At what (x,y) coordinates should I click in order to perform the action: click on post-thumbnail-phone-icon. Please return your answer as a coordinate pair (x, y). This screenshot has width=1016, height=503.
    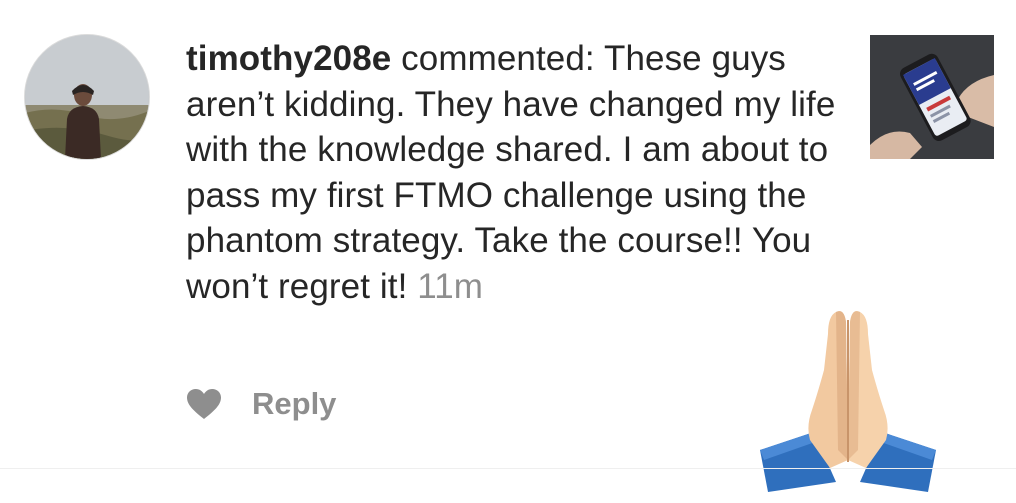
    Looking at the image, I should click on (932, 97).